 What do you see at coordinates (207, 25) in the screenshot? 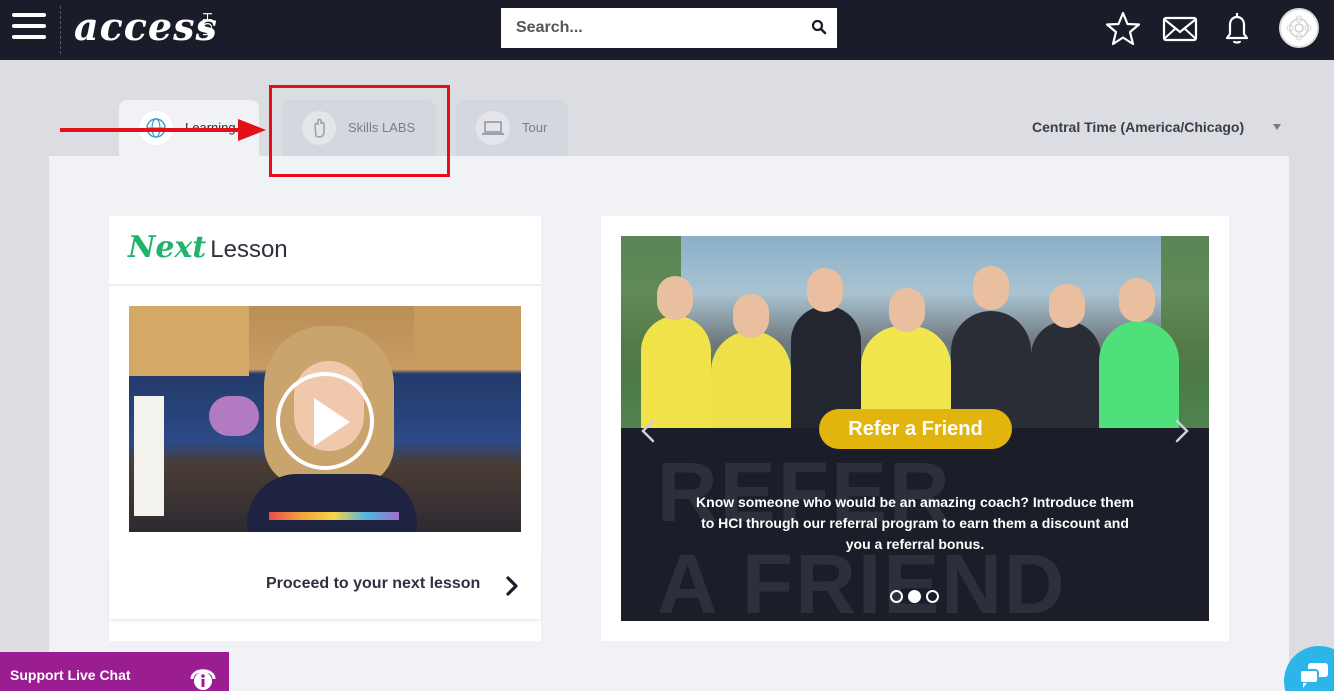
I see `logo-subtitle: HCI` at bounding box center [207, 25].